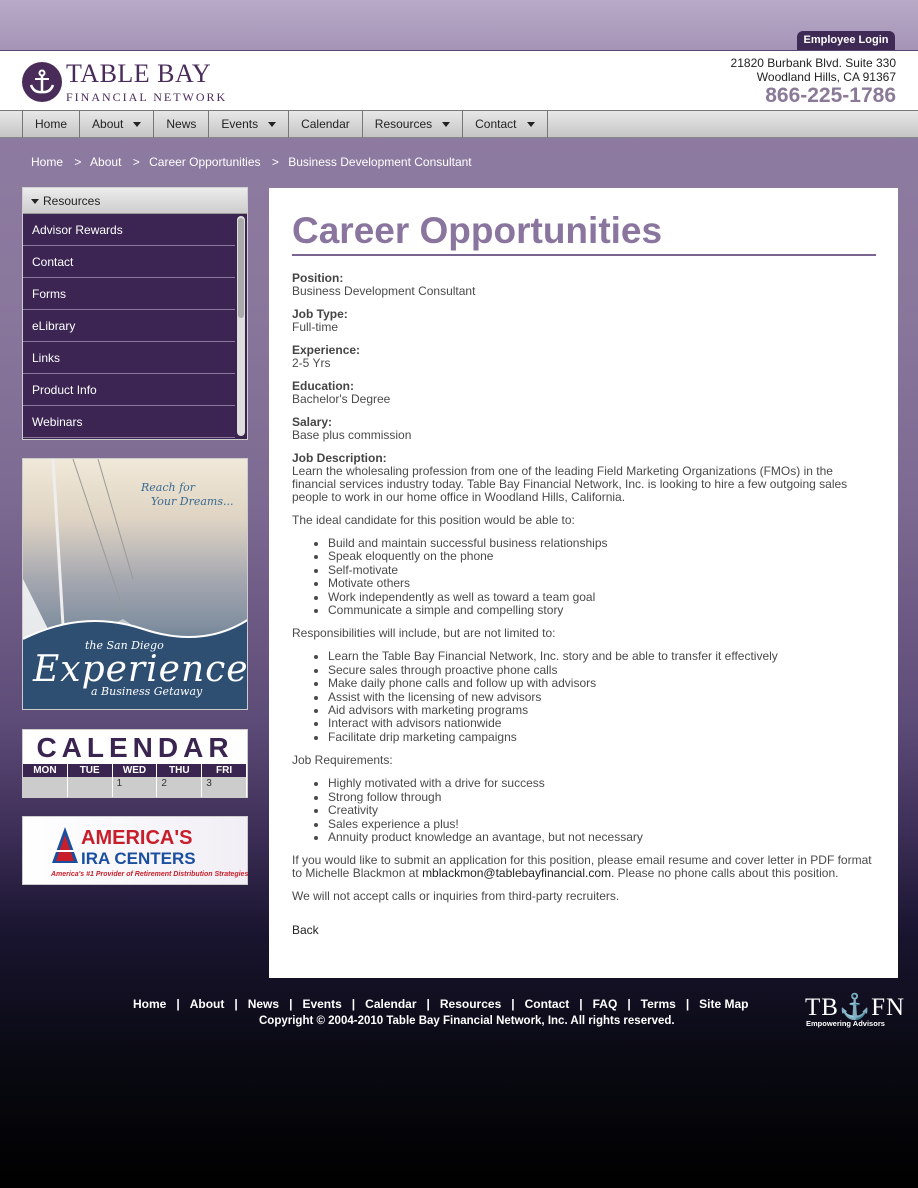 The width and height of the screenshot is (918, 1188). What do you see at coordinates (135, 201) in the screenshot?
I see `sidebar-heading: Resources` at bounding box center [135, 201].